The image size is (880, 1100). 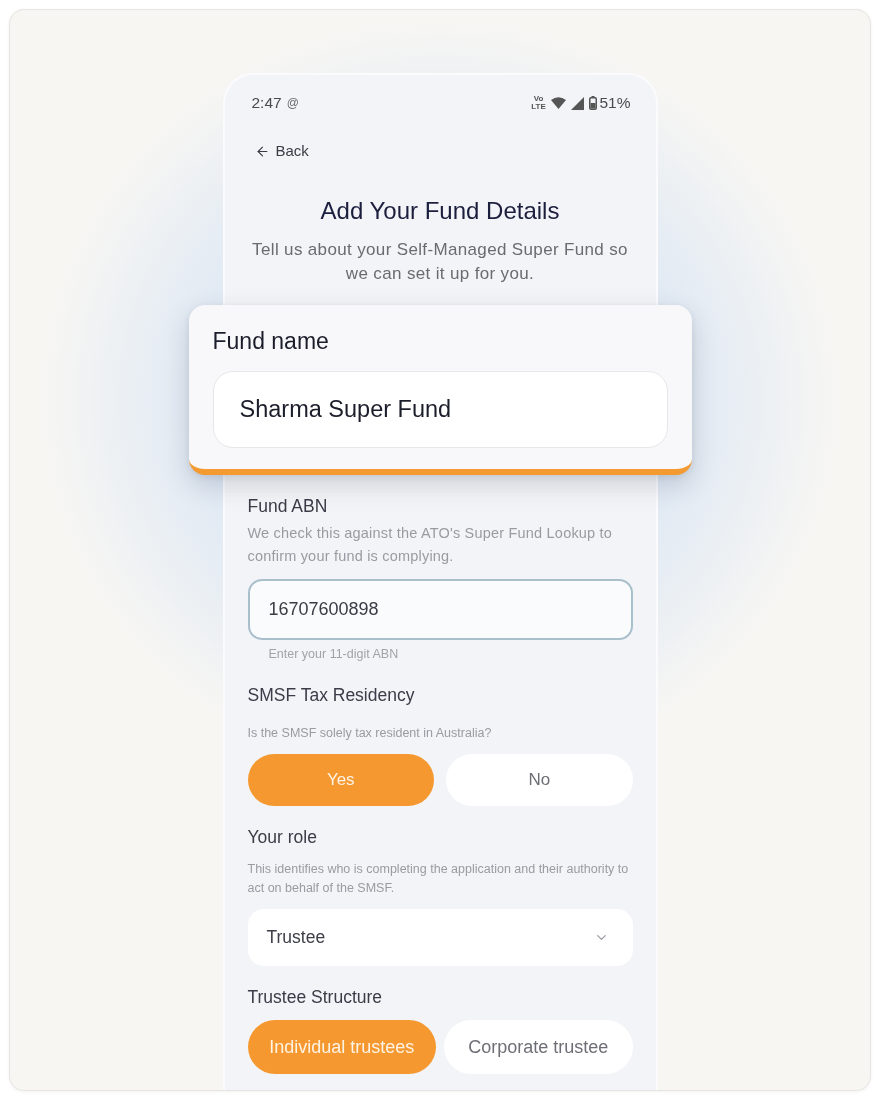 What do you see at coordinates (430, 545) in the screenshot?
I see `field-description: We check this against the ATO's Super Fund Lookup to confirm your fund is complying.` at bounding box center [430, 545].